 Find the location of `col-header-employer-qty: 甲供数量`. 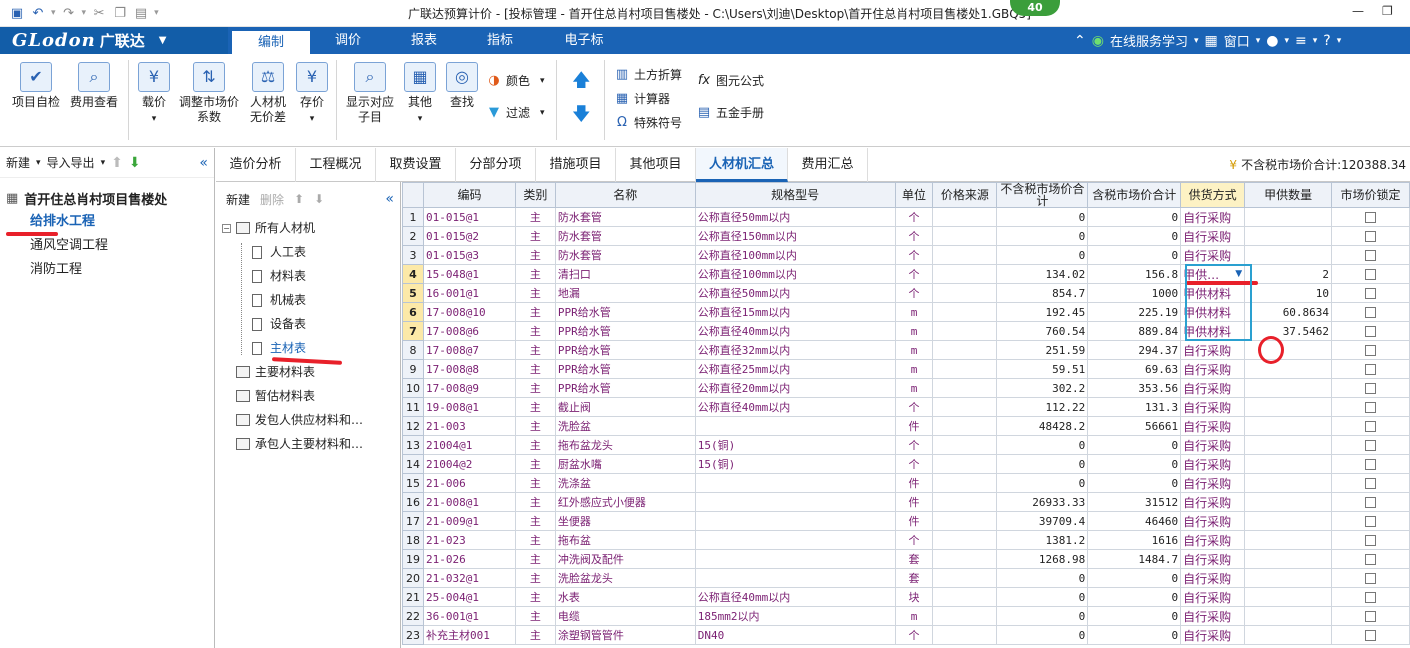

col-header-employer-qty: 甲供数量 is located at coordinates (1288, 195).